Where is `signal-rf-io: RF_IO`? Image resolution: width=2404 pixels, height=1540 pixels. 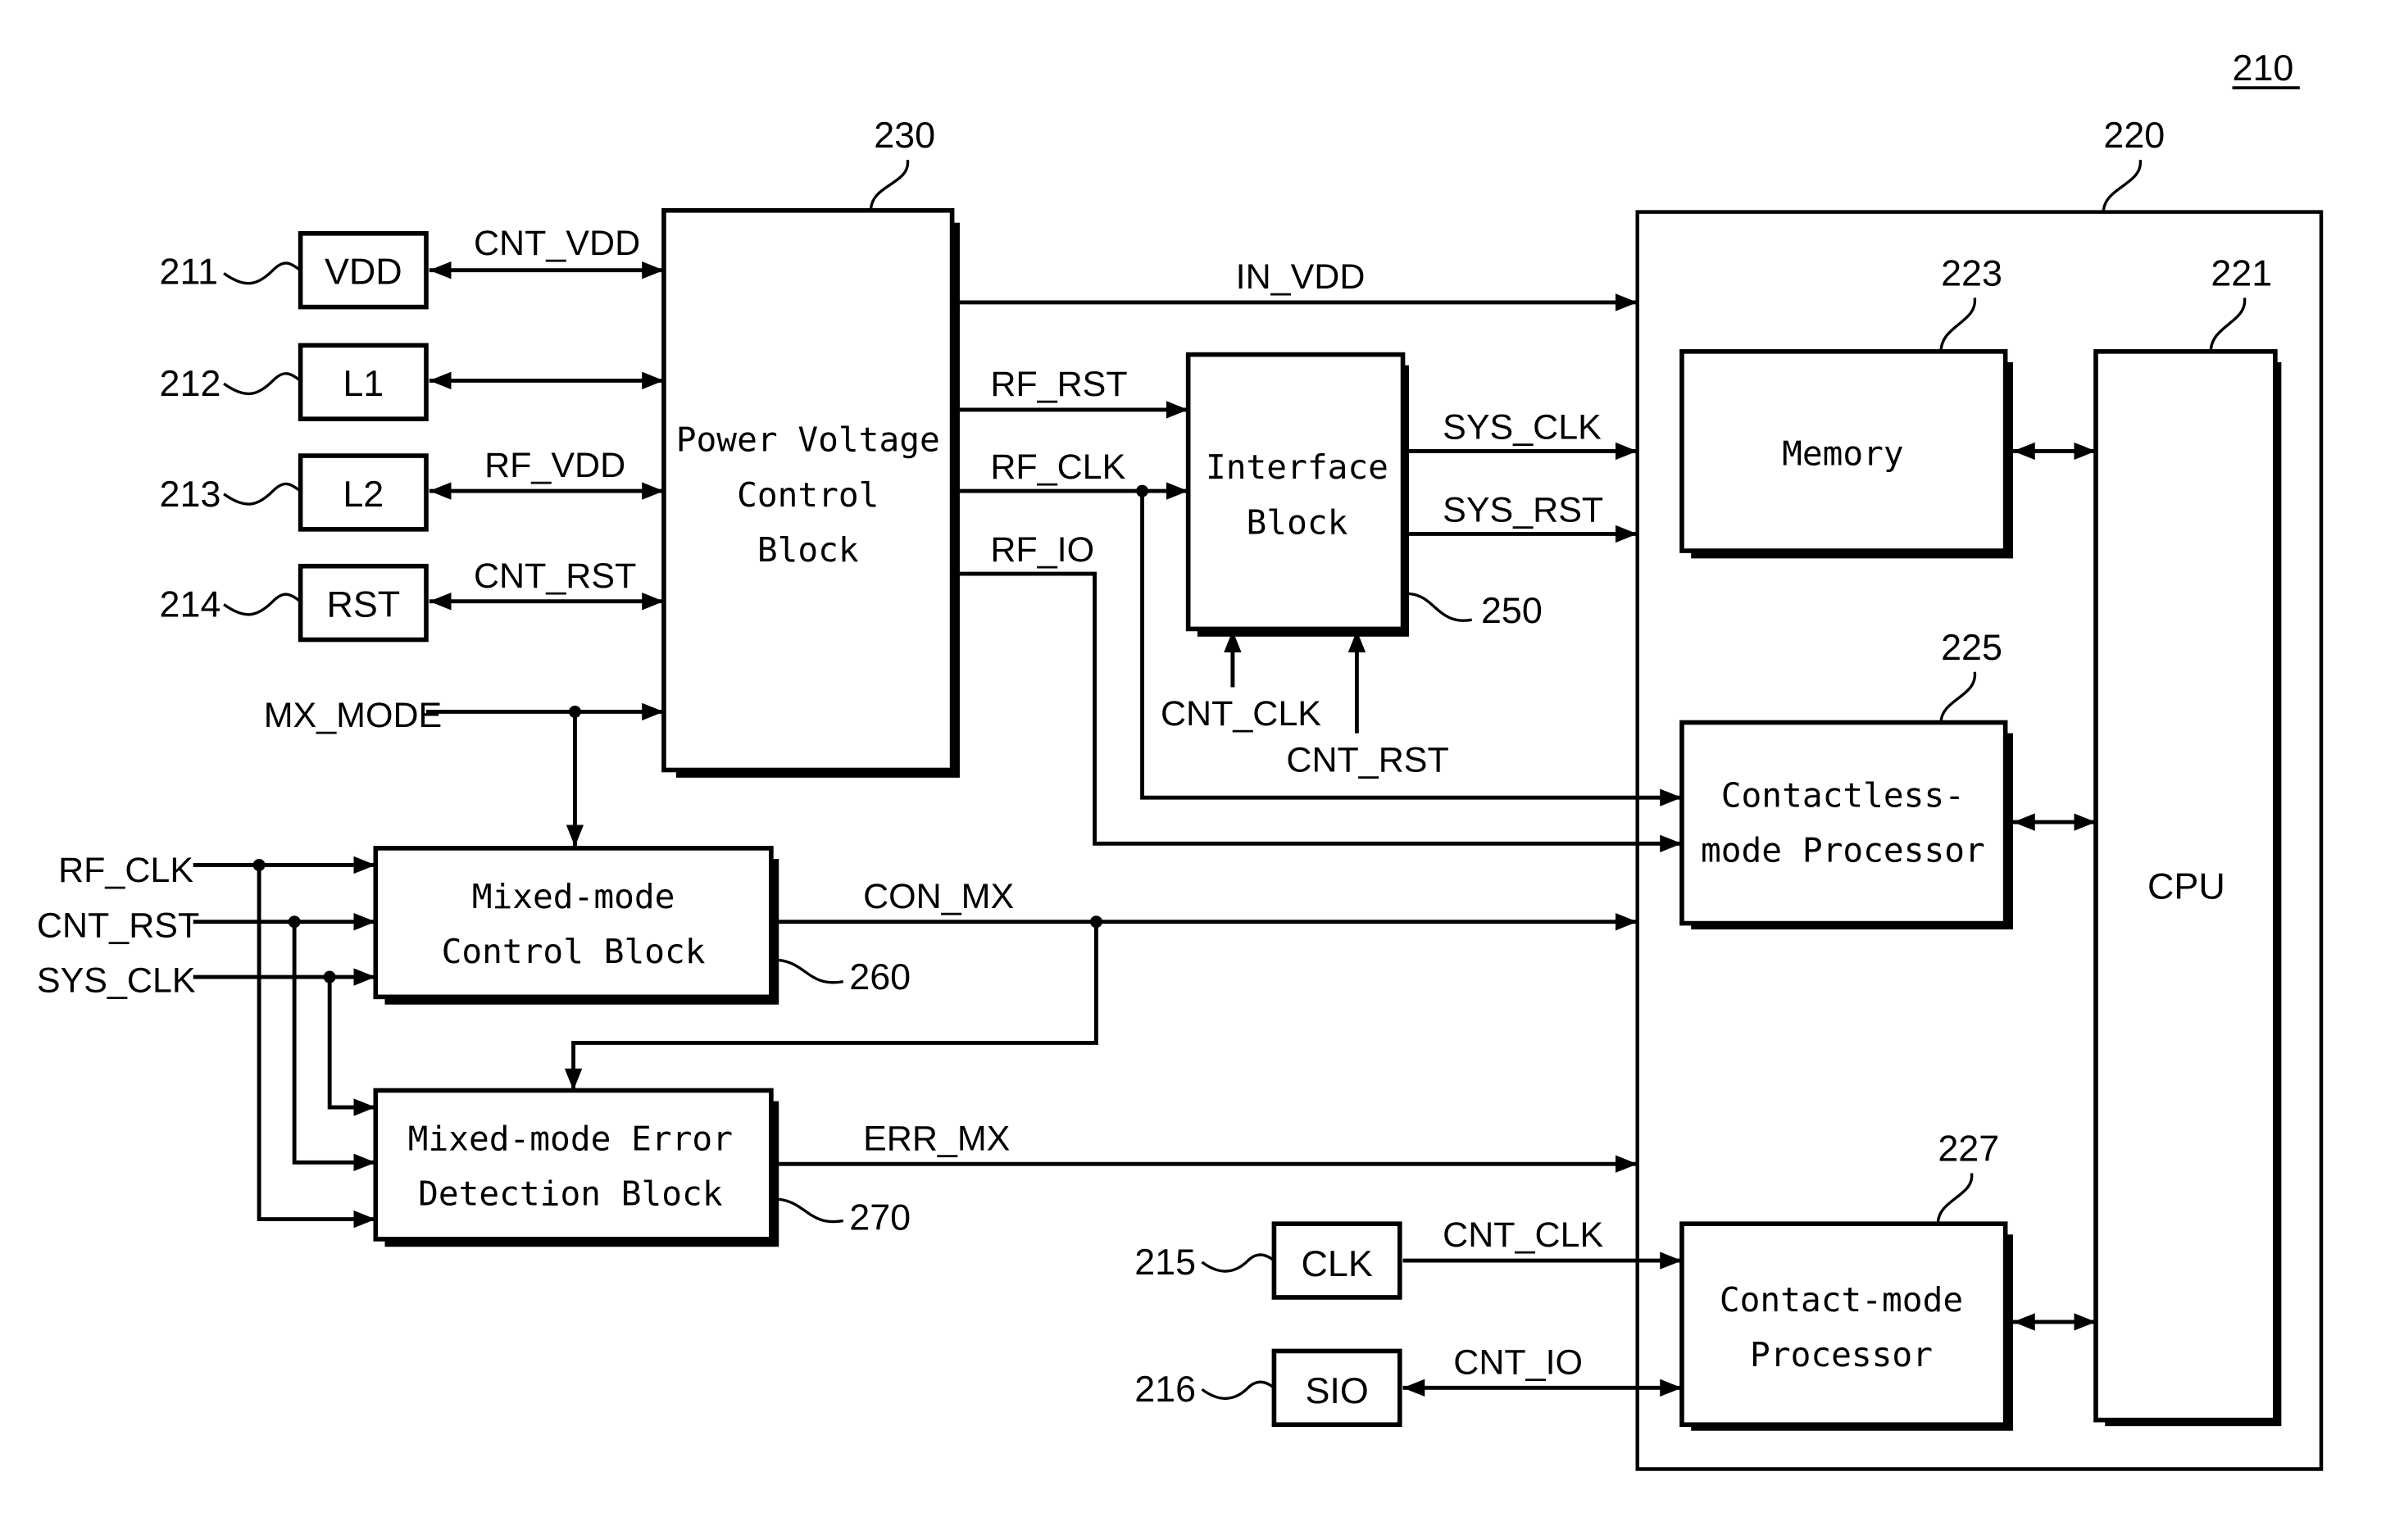
signal-rf-io: RF_IO is located at coordinates (1042, 550).